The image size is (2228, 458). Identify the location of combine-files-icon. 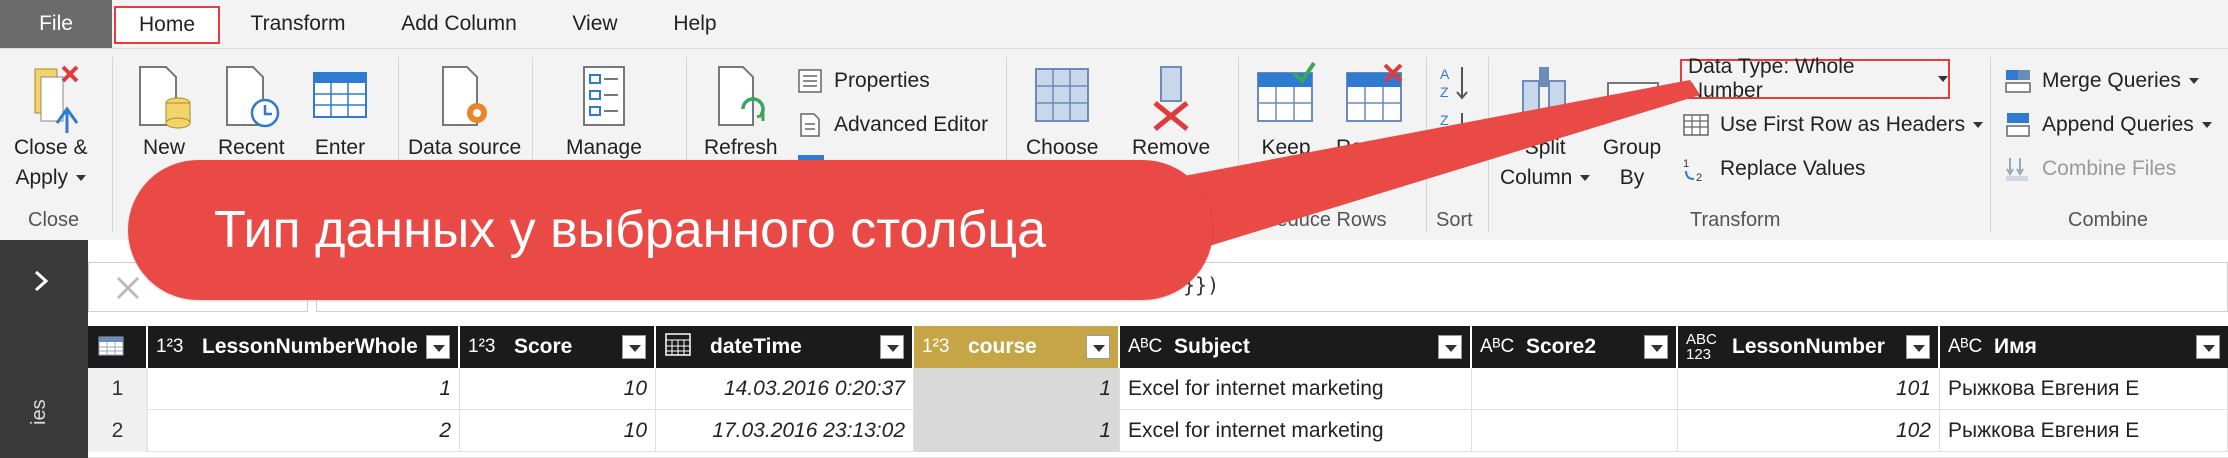
(2018, 169).